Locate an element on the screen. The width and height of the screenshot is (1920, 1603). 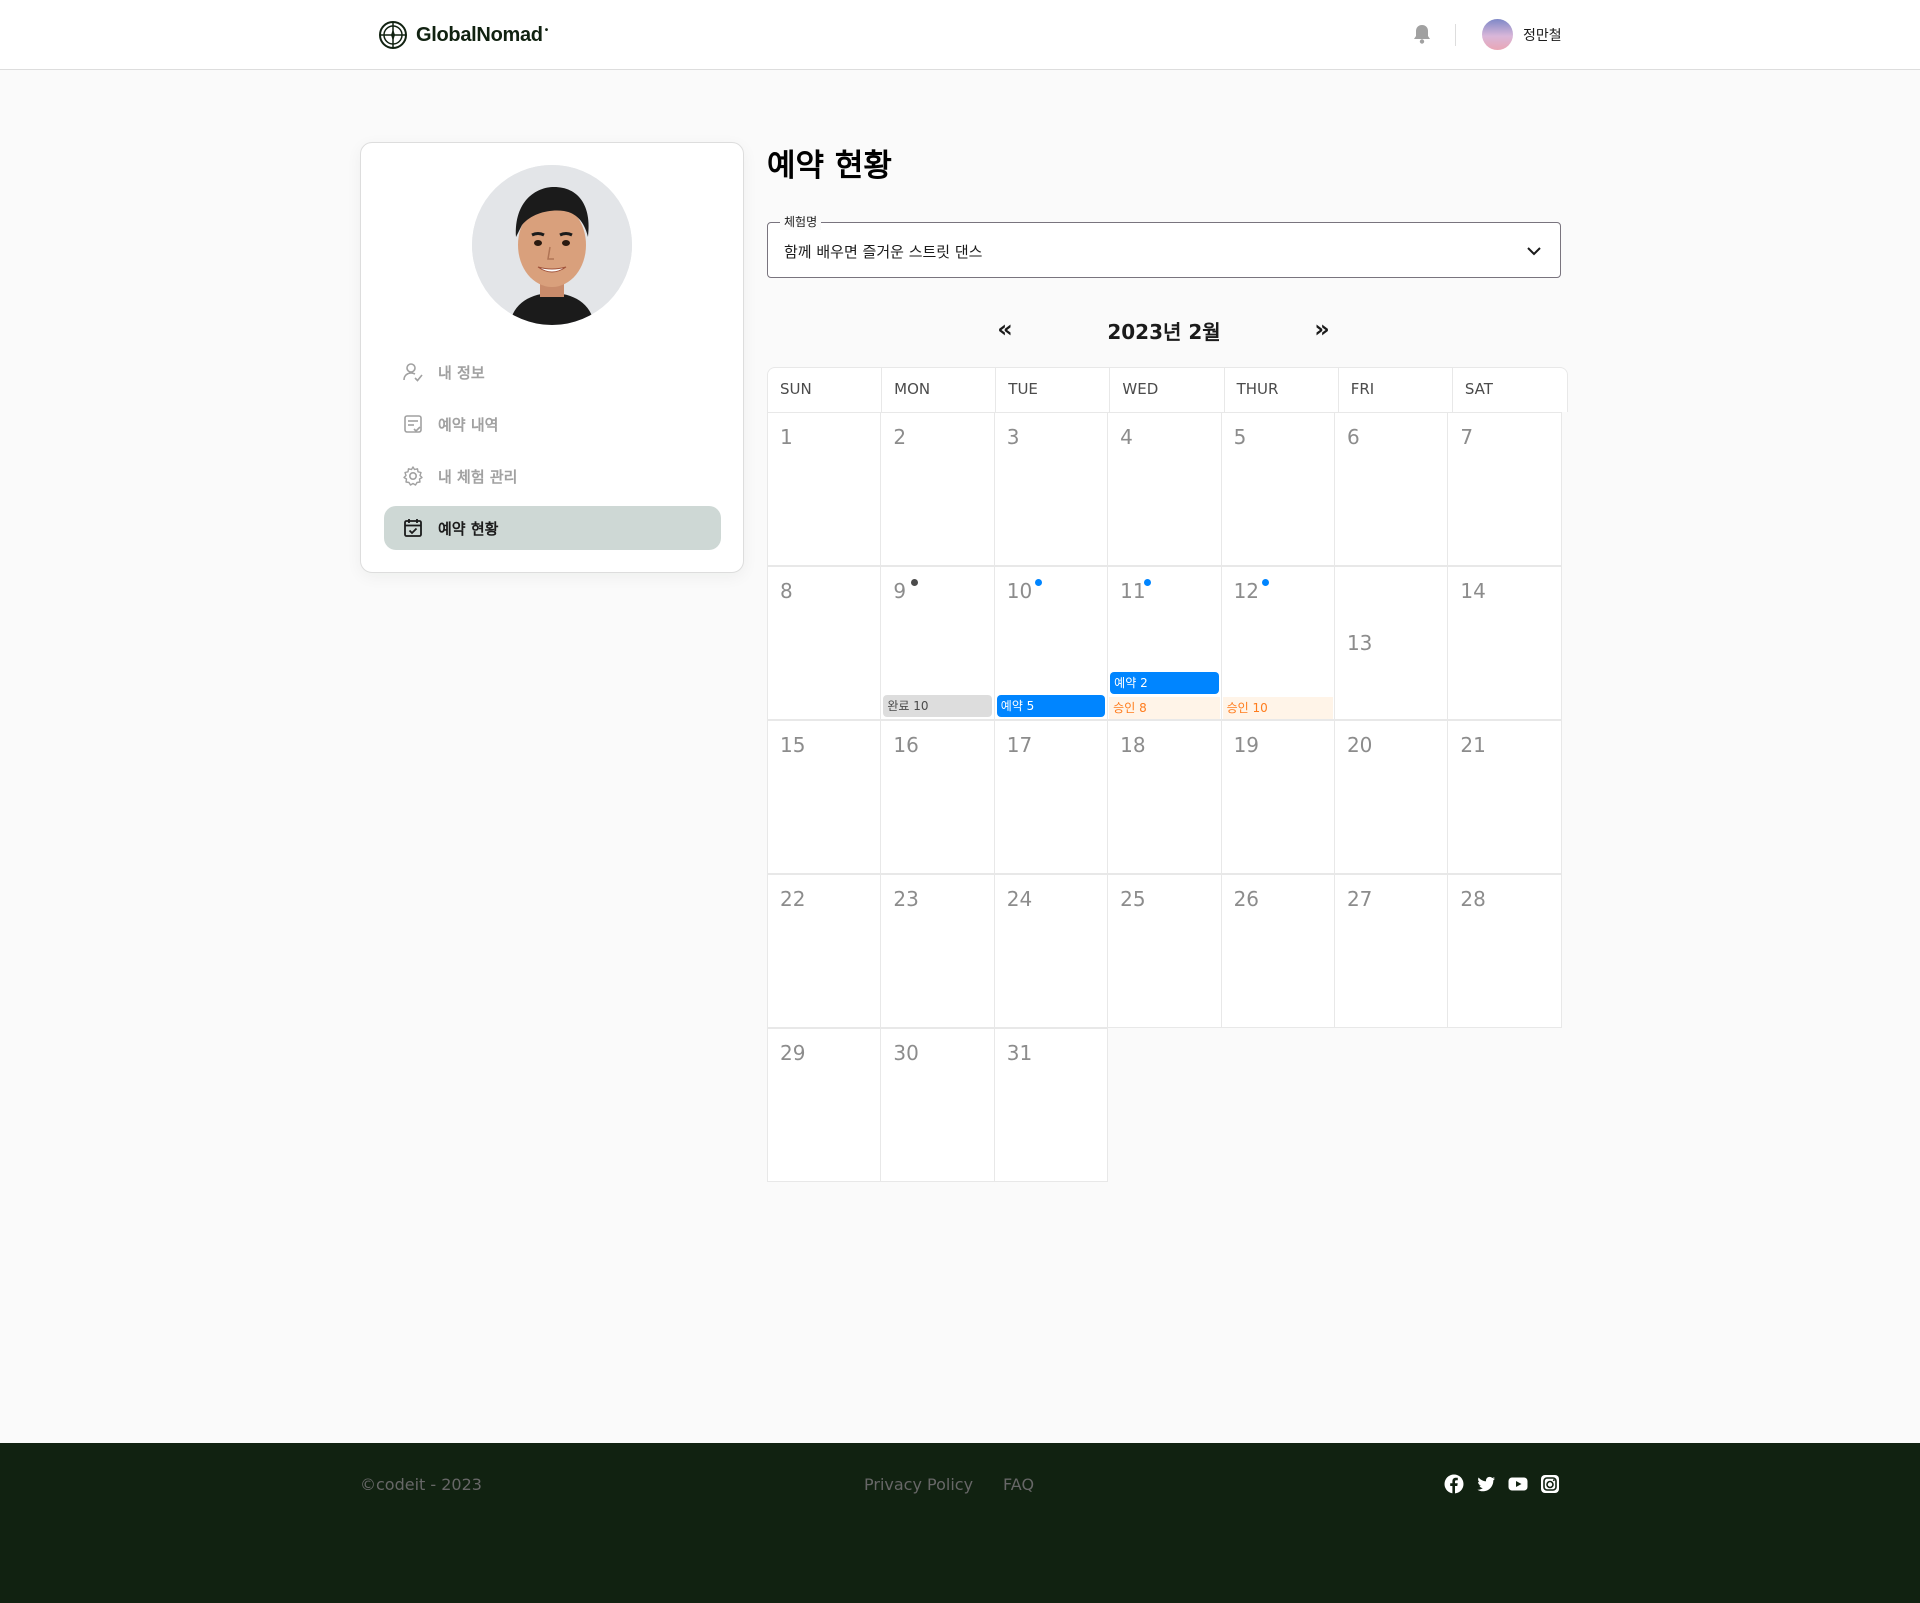
reservation-badge: 예약 5 is located at coordinates (1051, 706).